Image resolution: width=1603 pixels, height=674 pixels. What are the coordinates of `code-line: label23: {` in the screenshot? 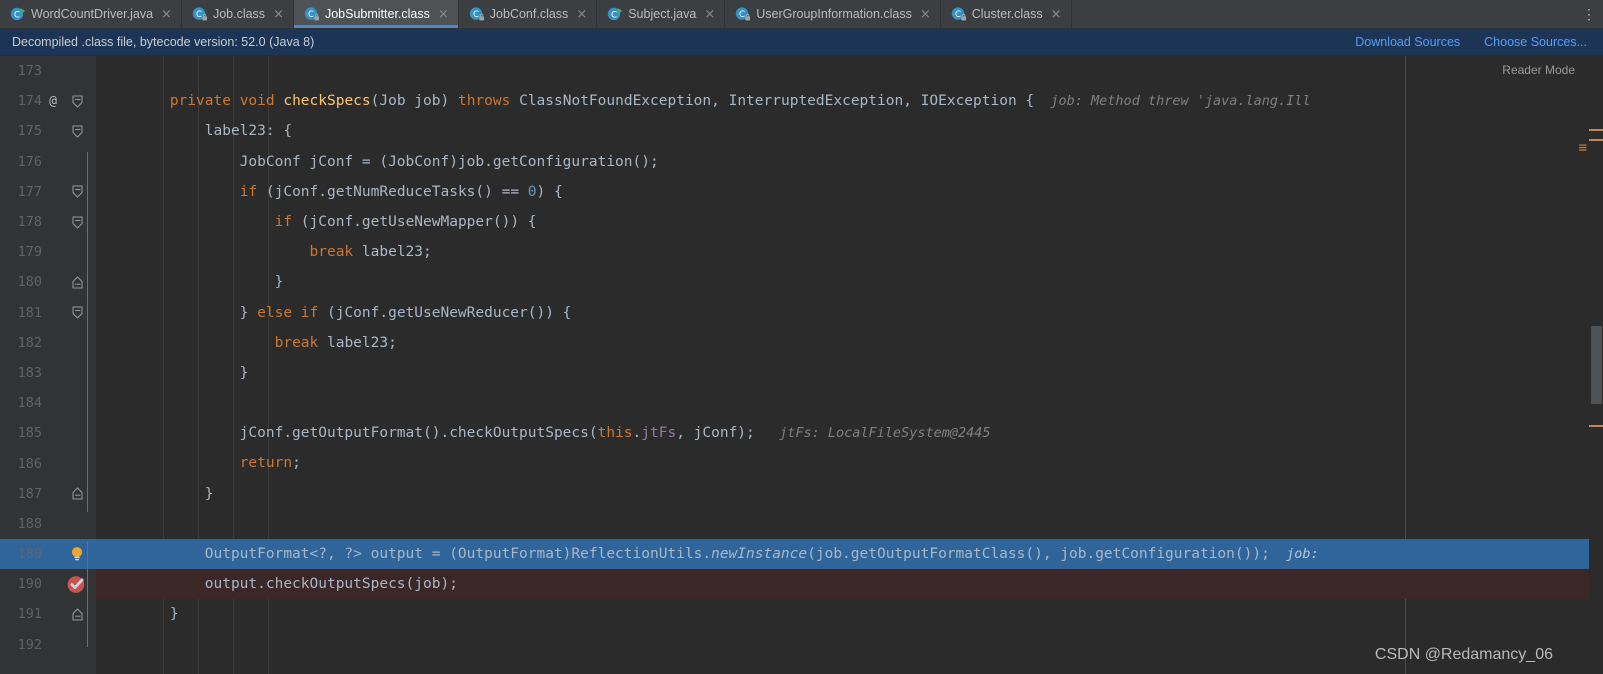 It's located at (849, 131).